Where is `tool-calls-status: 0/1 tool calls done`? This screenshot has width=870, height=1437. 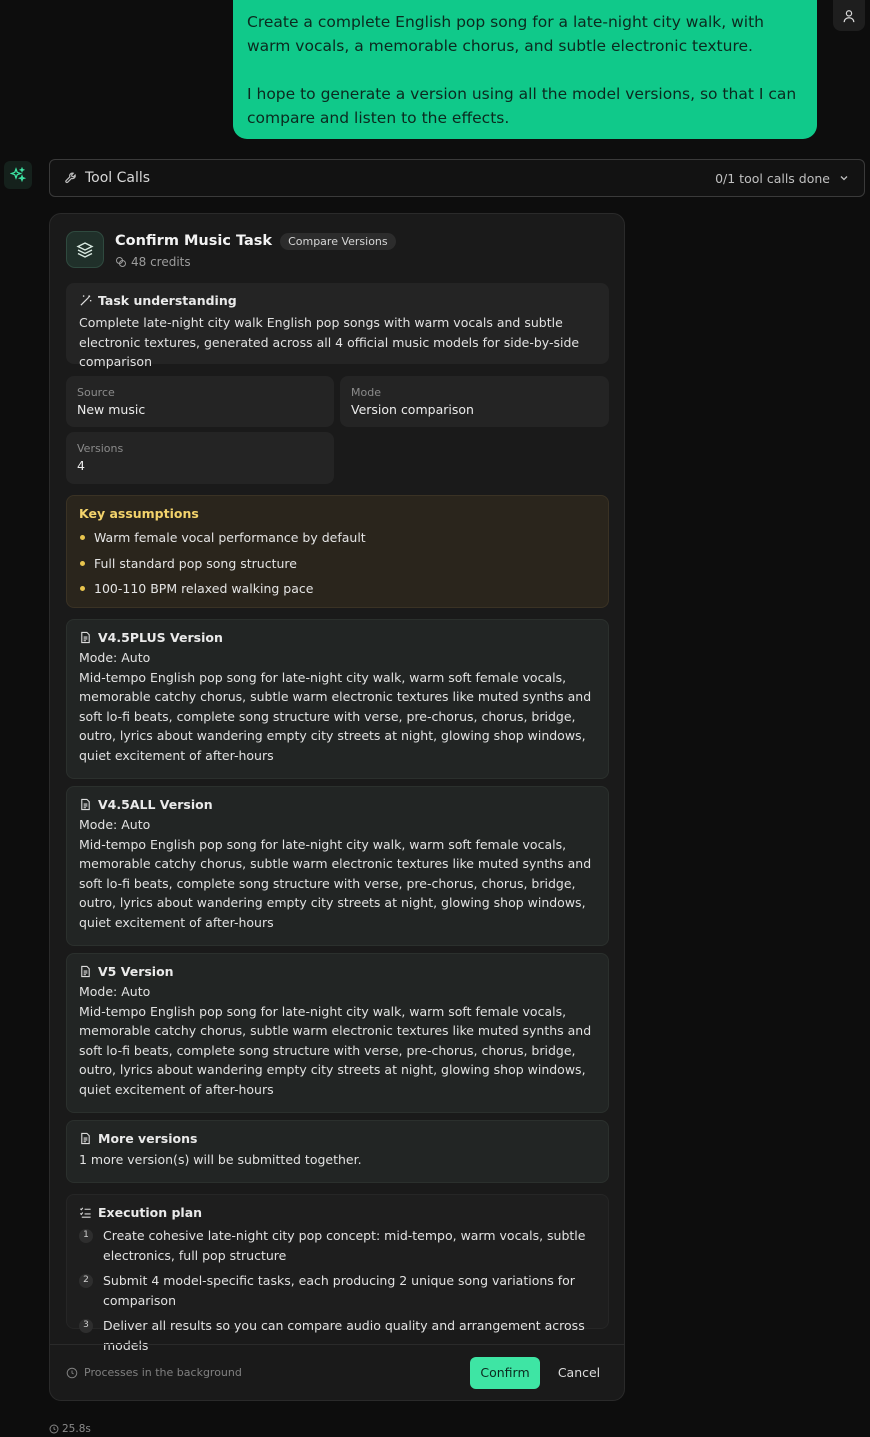
tool-calls-status: 0/1 tool calls done is located at coordinates (782, 178).